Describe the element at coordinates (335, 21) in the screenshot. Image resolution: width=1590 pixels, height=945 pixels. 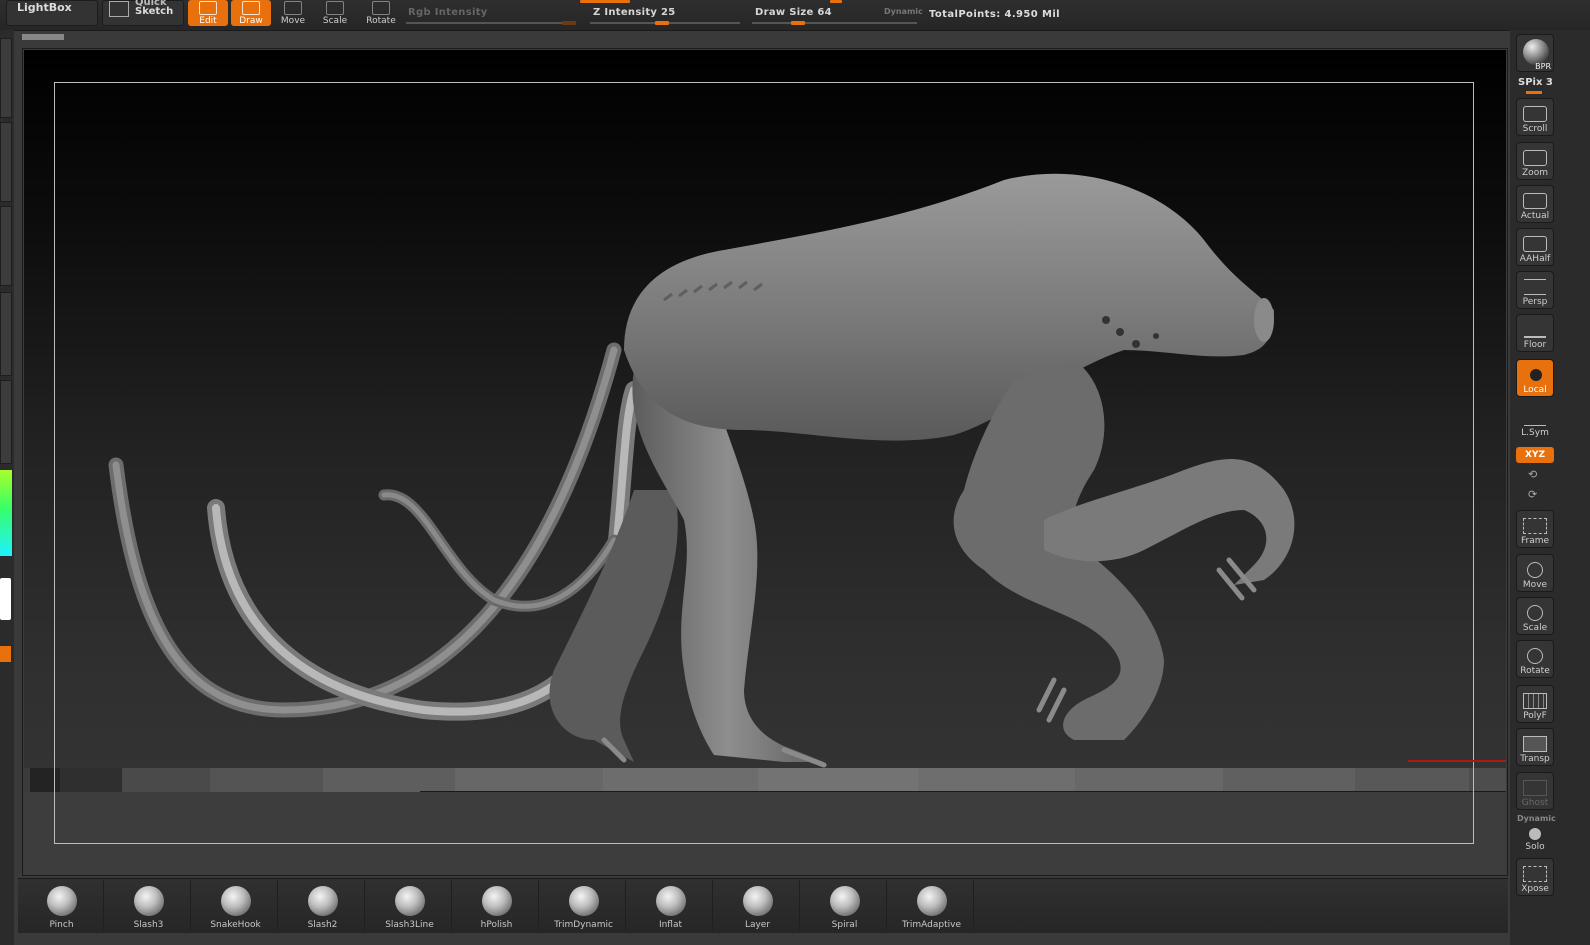
I see `scale-label: Scale` at that location.